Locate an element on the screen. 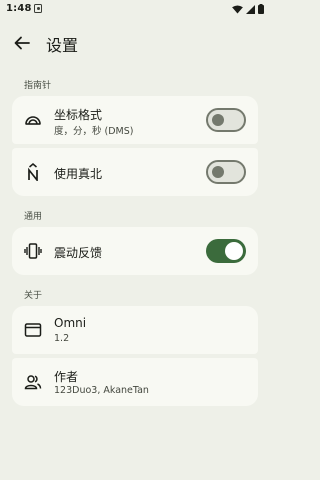  haptic-feedback-toggle is located at coordinates (226, 251).